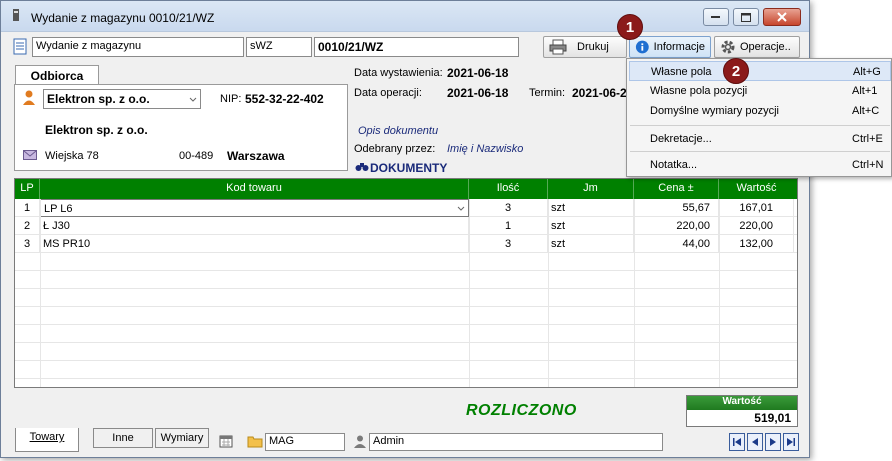  I want to click on close-icon, so click(782, 17).